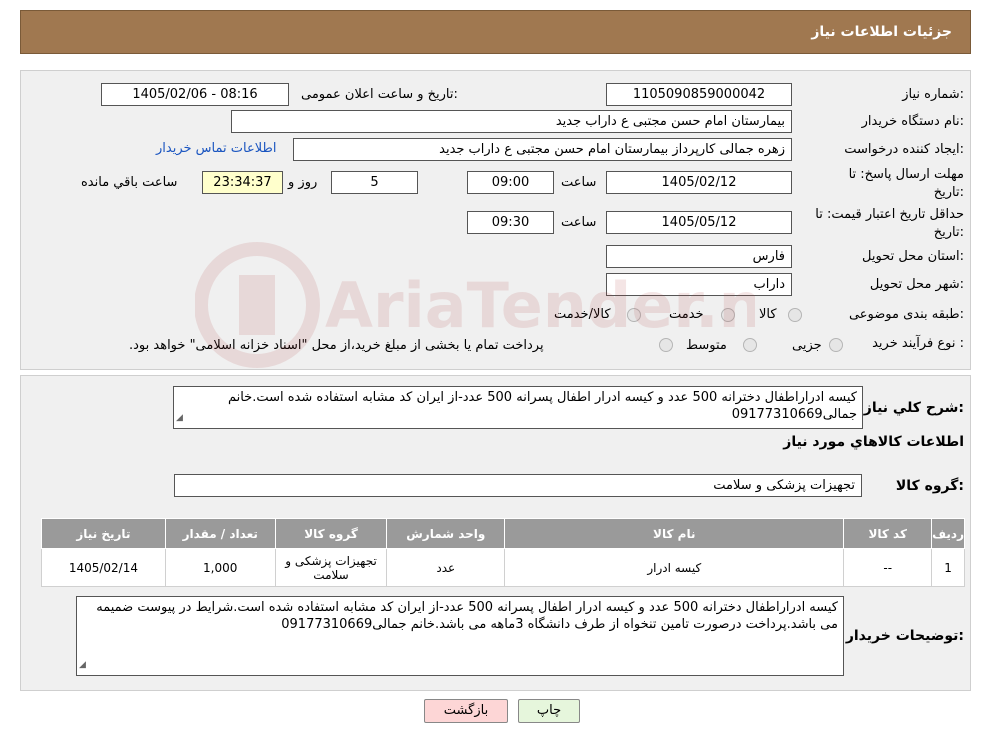  I want to click on cell-goods-code: --, so click(888, 567).